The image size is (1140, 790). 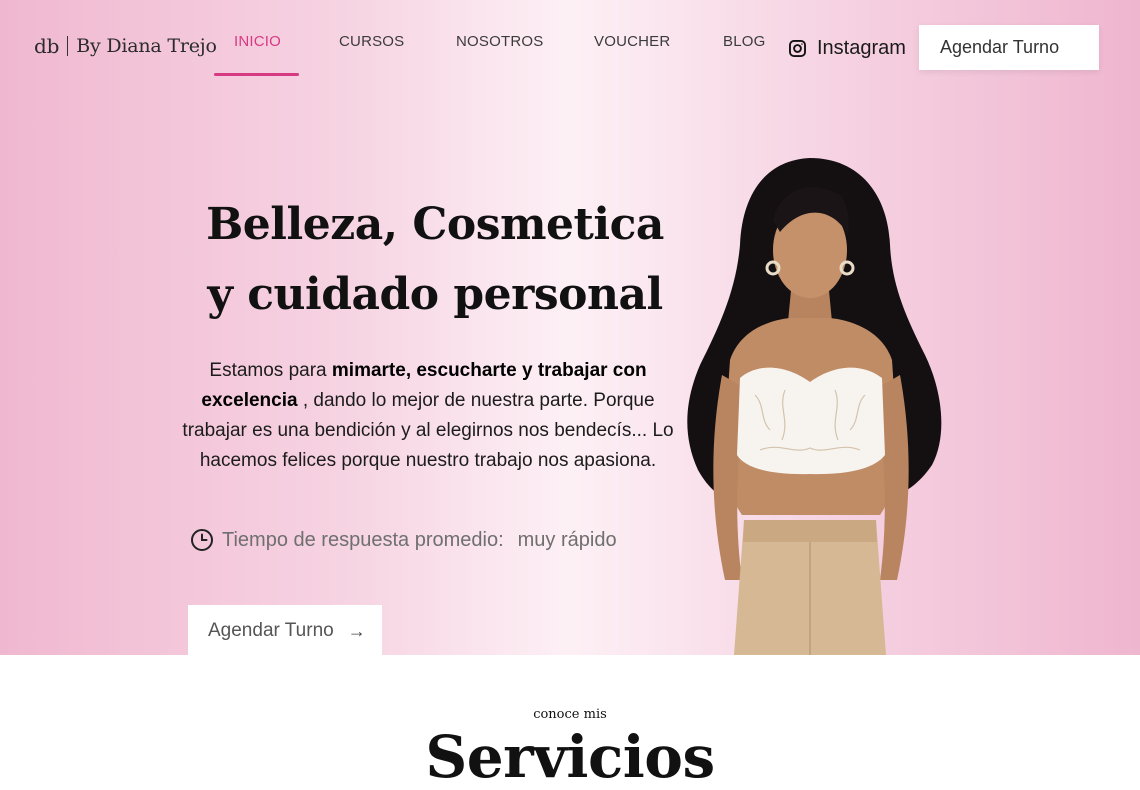 I want to click on hero-book-appointment-button: Agendar Turno →, so click(x=285, y=630).